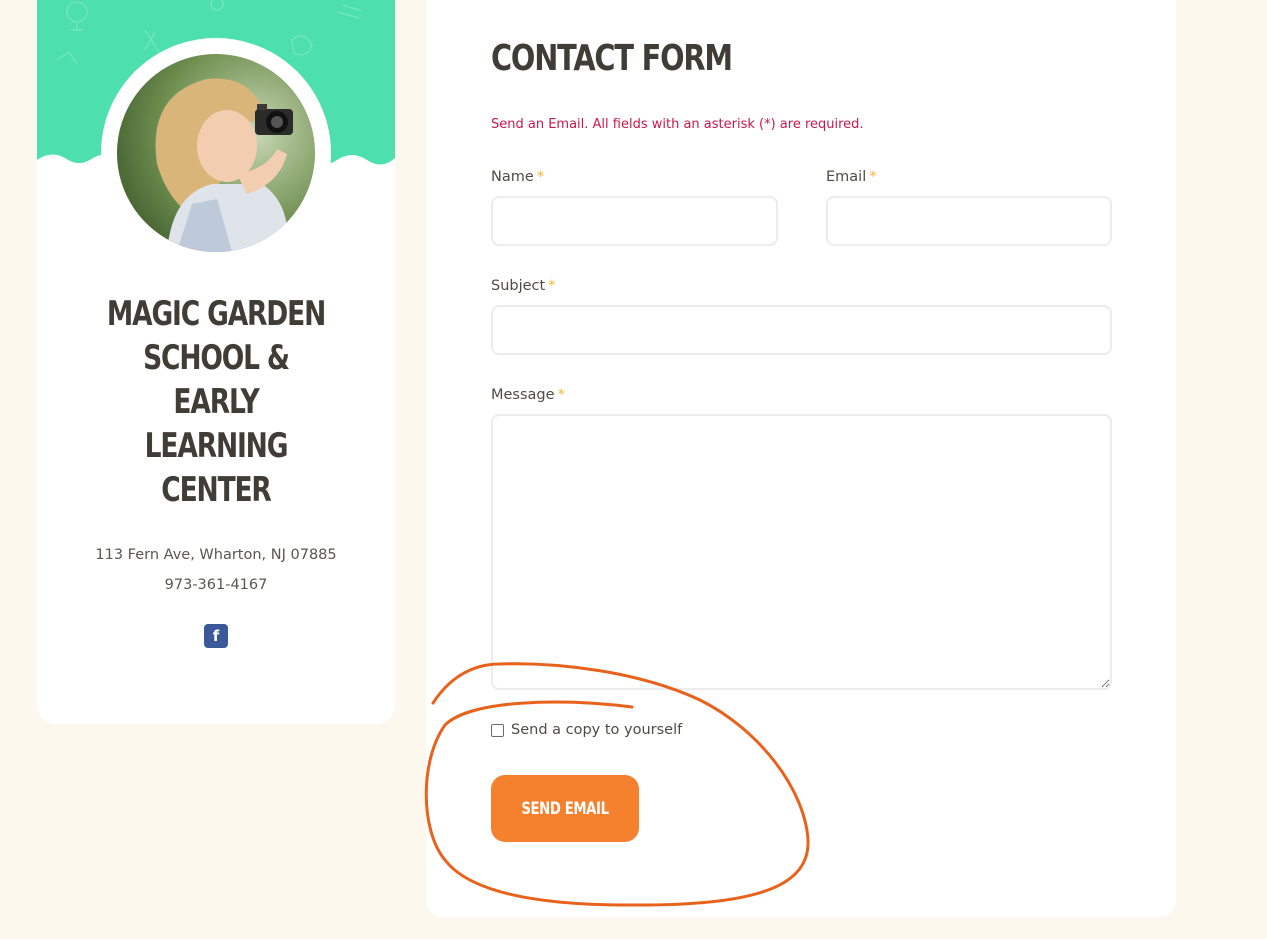 The image size is (1267, 939). What do you see at coordinates (523, 395) in the screenshot?
I see `message-label-text: Message` at bounding box center [523, 395].